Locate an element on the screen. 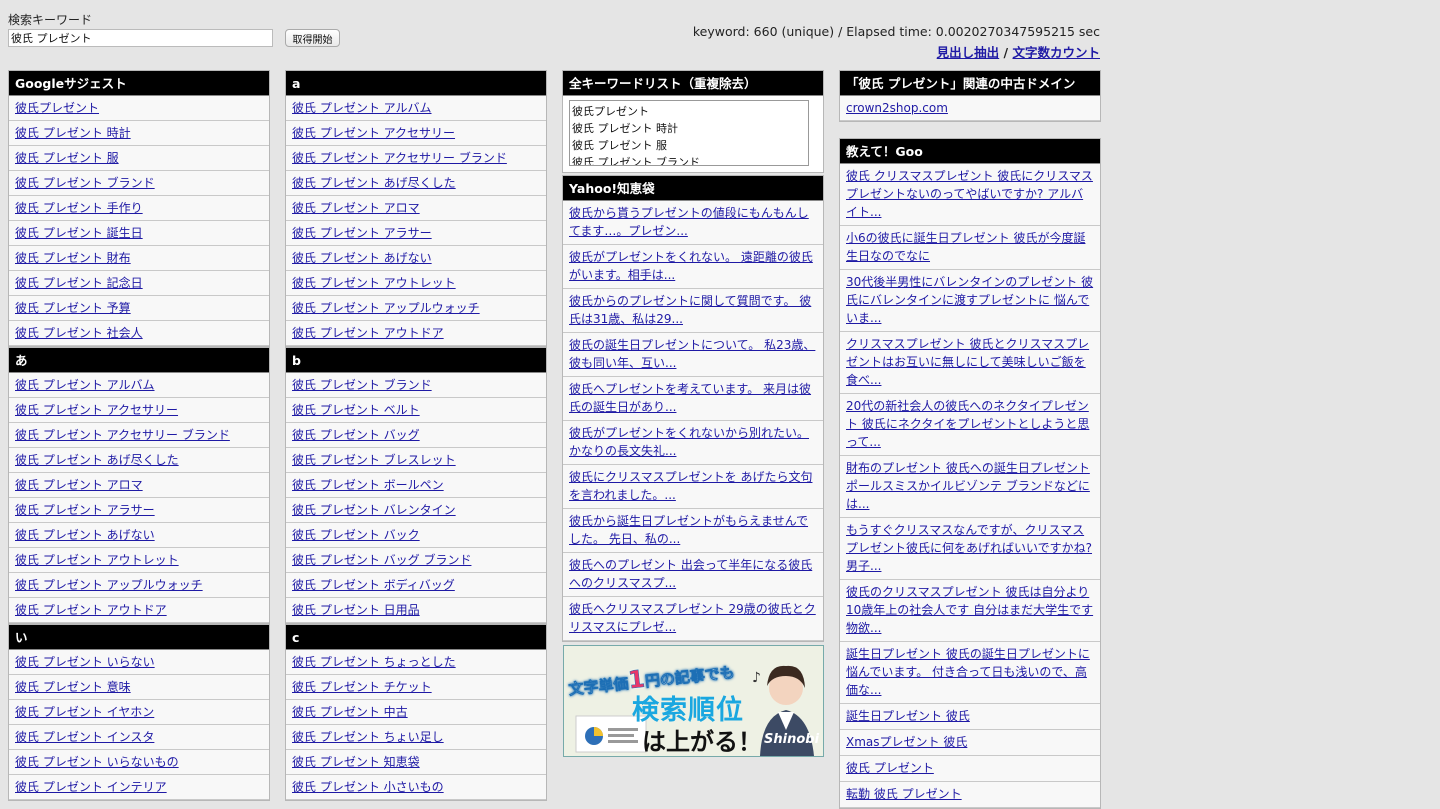  list-item: 彼氏 プレゼント アウトレット is located at coordinates (139, 560).